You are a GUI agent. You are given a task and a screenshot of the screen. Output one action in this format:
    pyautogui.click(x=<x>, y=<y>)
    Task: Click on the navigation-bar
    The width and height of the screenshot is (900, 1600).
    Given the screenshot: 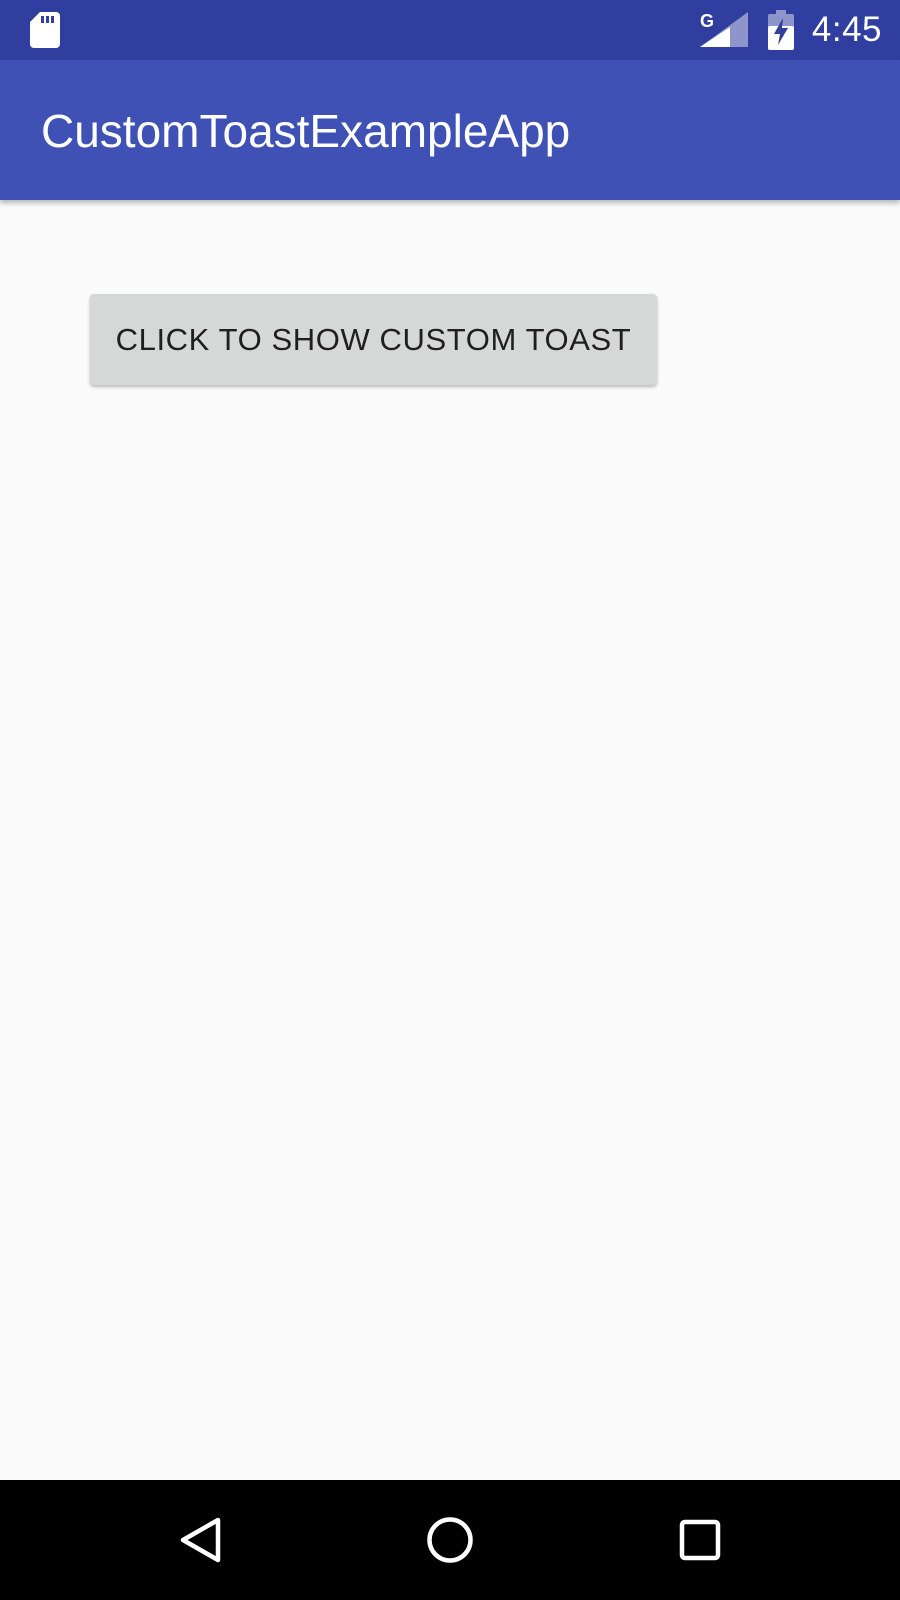 What is the action you would take?
    pyautogui.click(x=450, y=1540)
    